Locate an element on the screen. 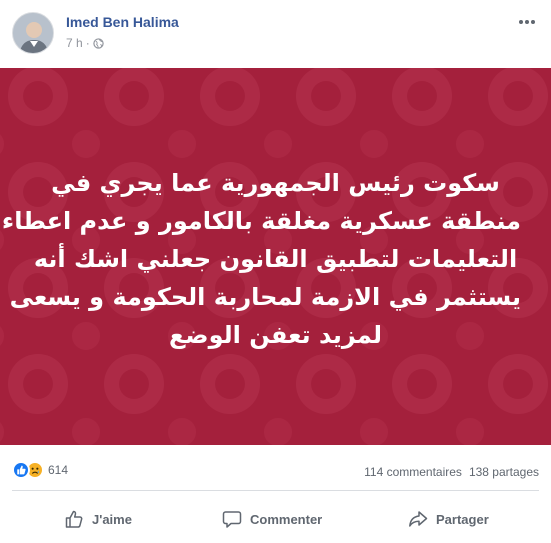 Image resolution: width=551 pixels, height=543 pixels. post-text-line: التعليمات لتطبيق القانون جعلني اشك أنه is located at coordinates (275, 259).